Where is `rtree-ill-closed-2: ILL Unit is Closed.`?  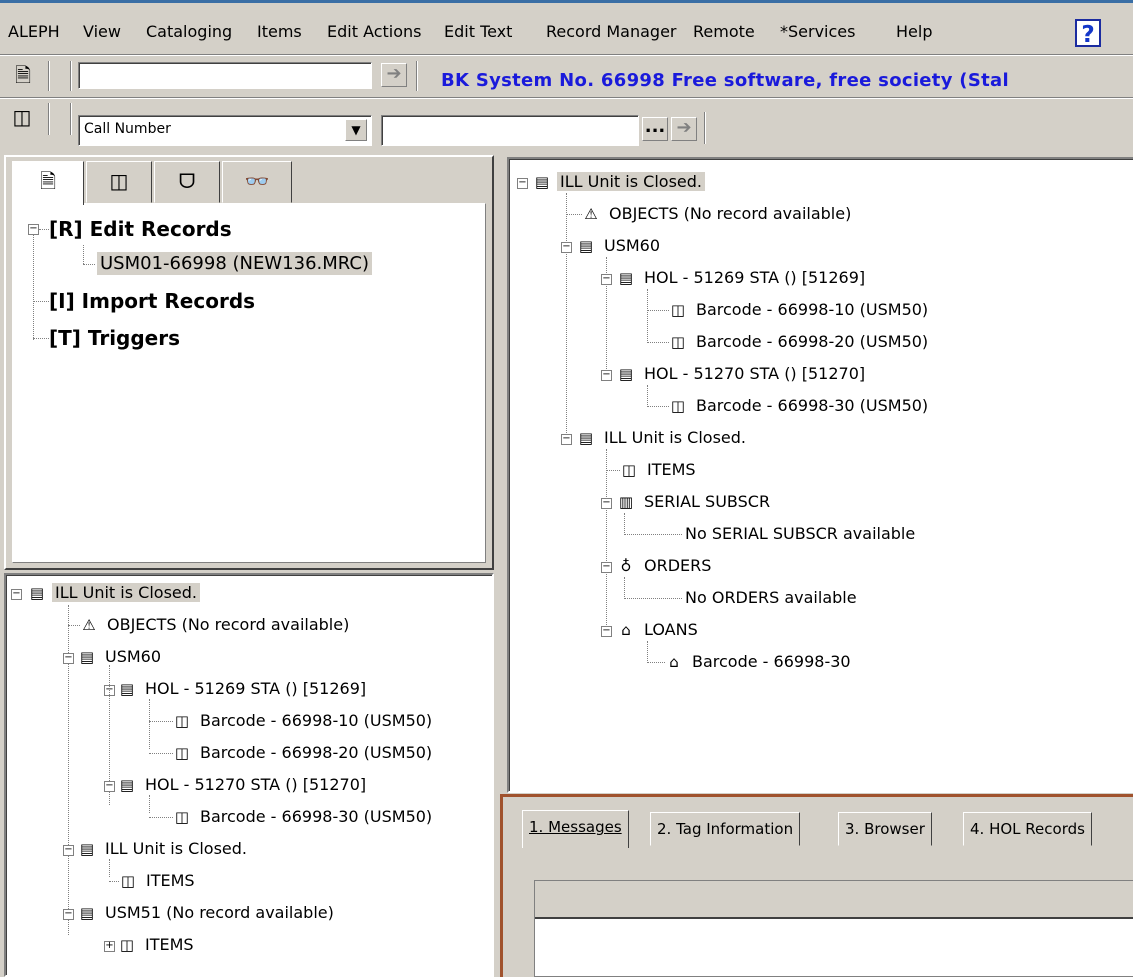 rtree-ill-closed-2: ILL Unit is Closed. is located at coordinates (675, 437).